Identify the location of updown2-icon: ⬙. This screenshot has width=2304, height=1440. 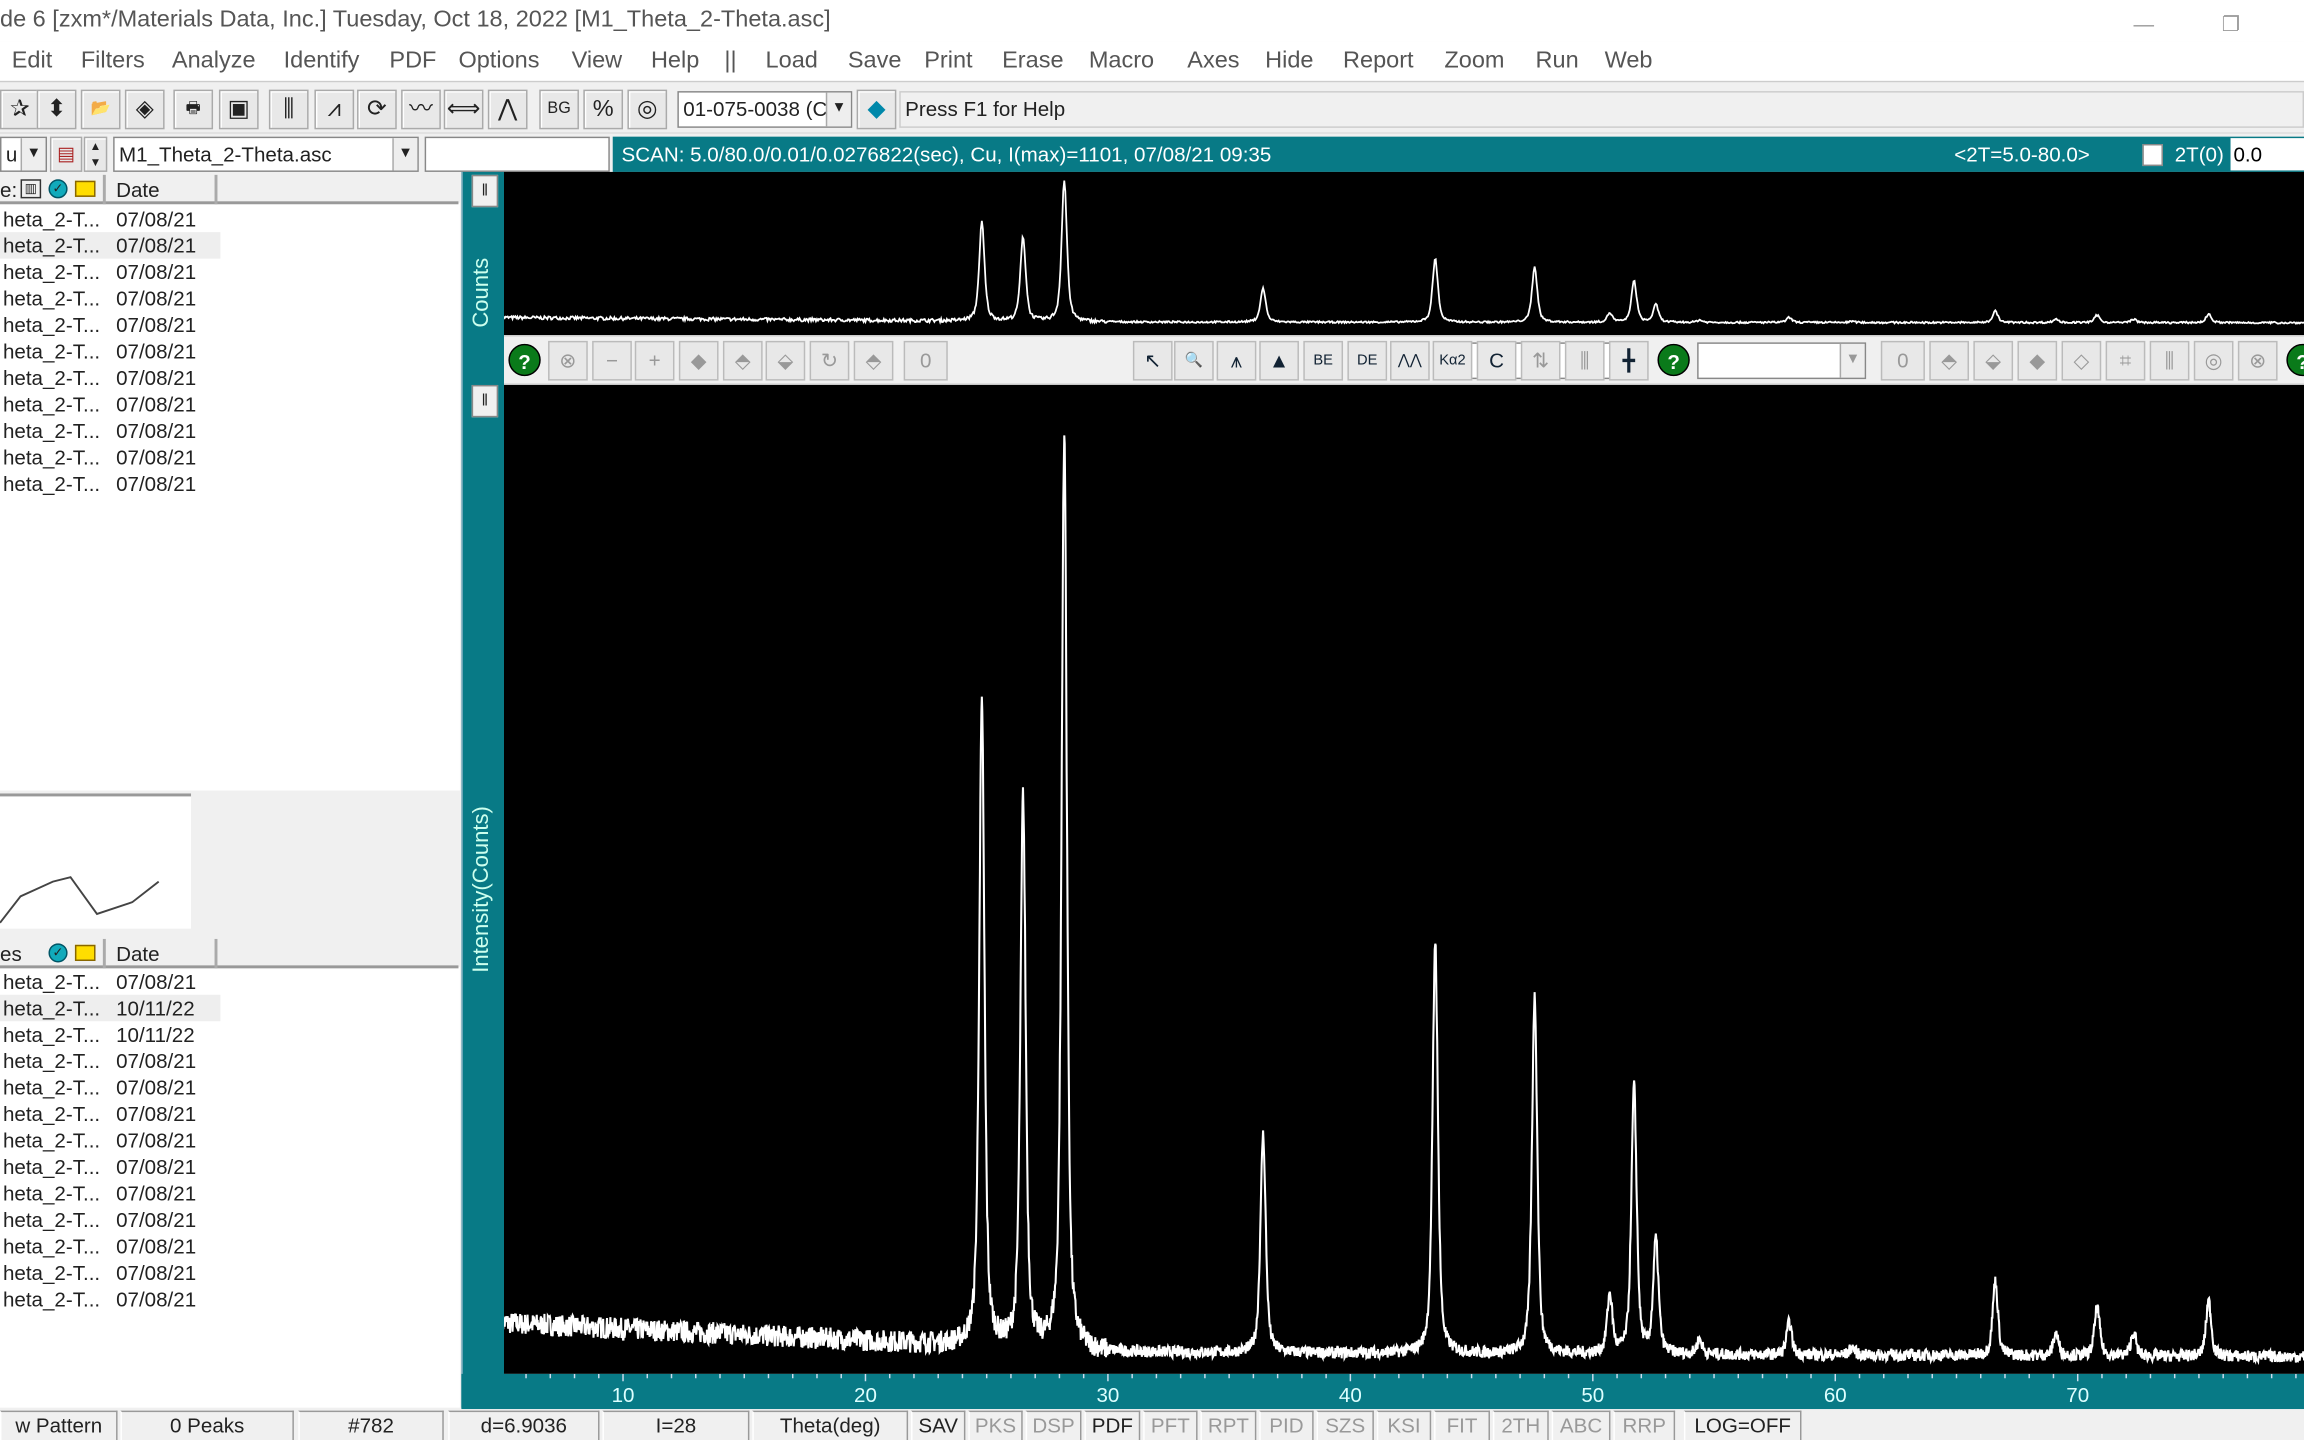
(1993, 360).